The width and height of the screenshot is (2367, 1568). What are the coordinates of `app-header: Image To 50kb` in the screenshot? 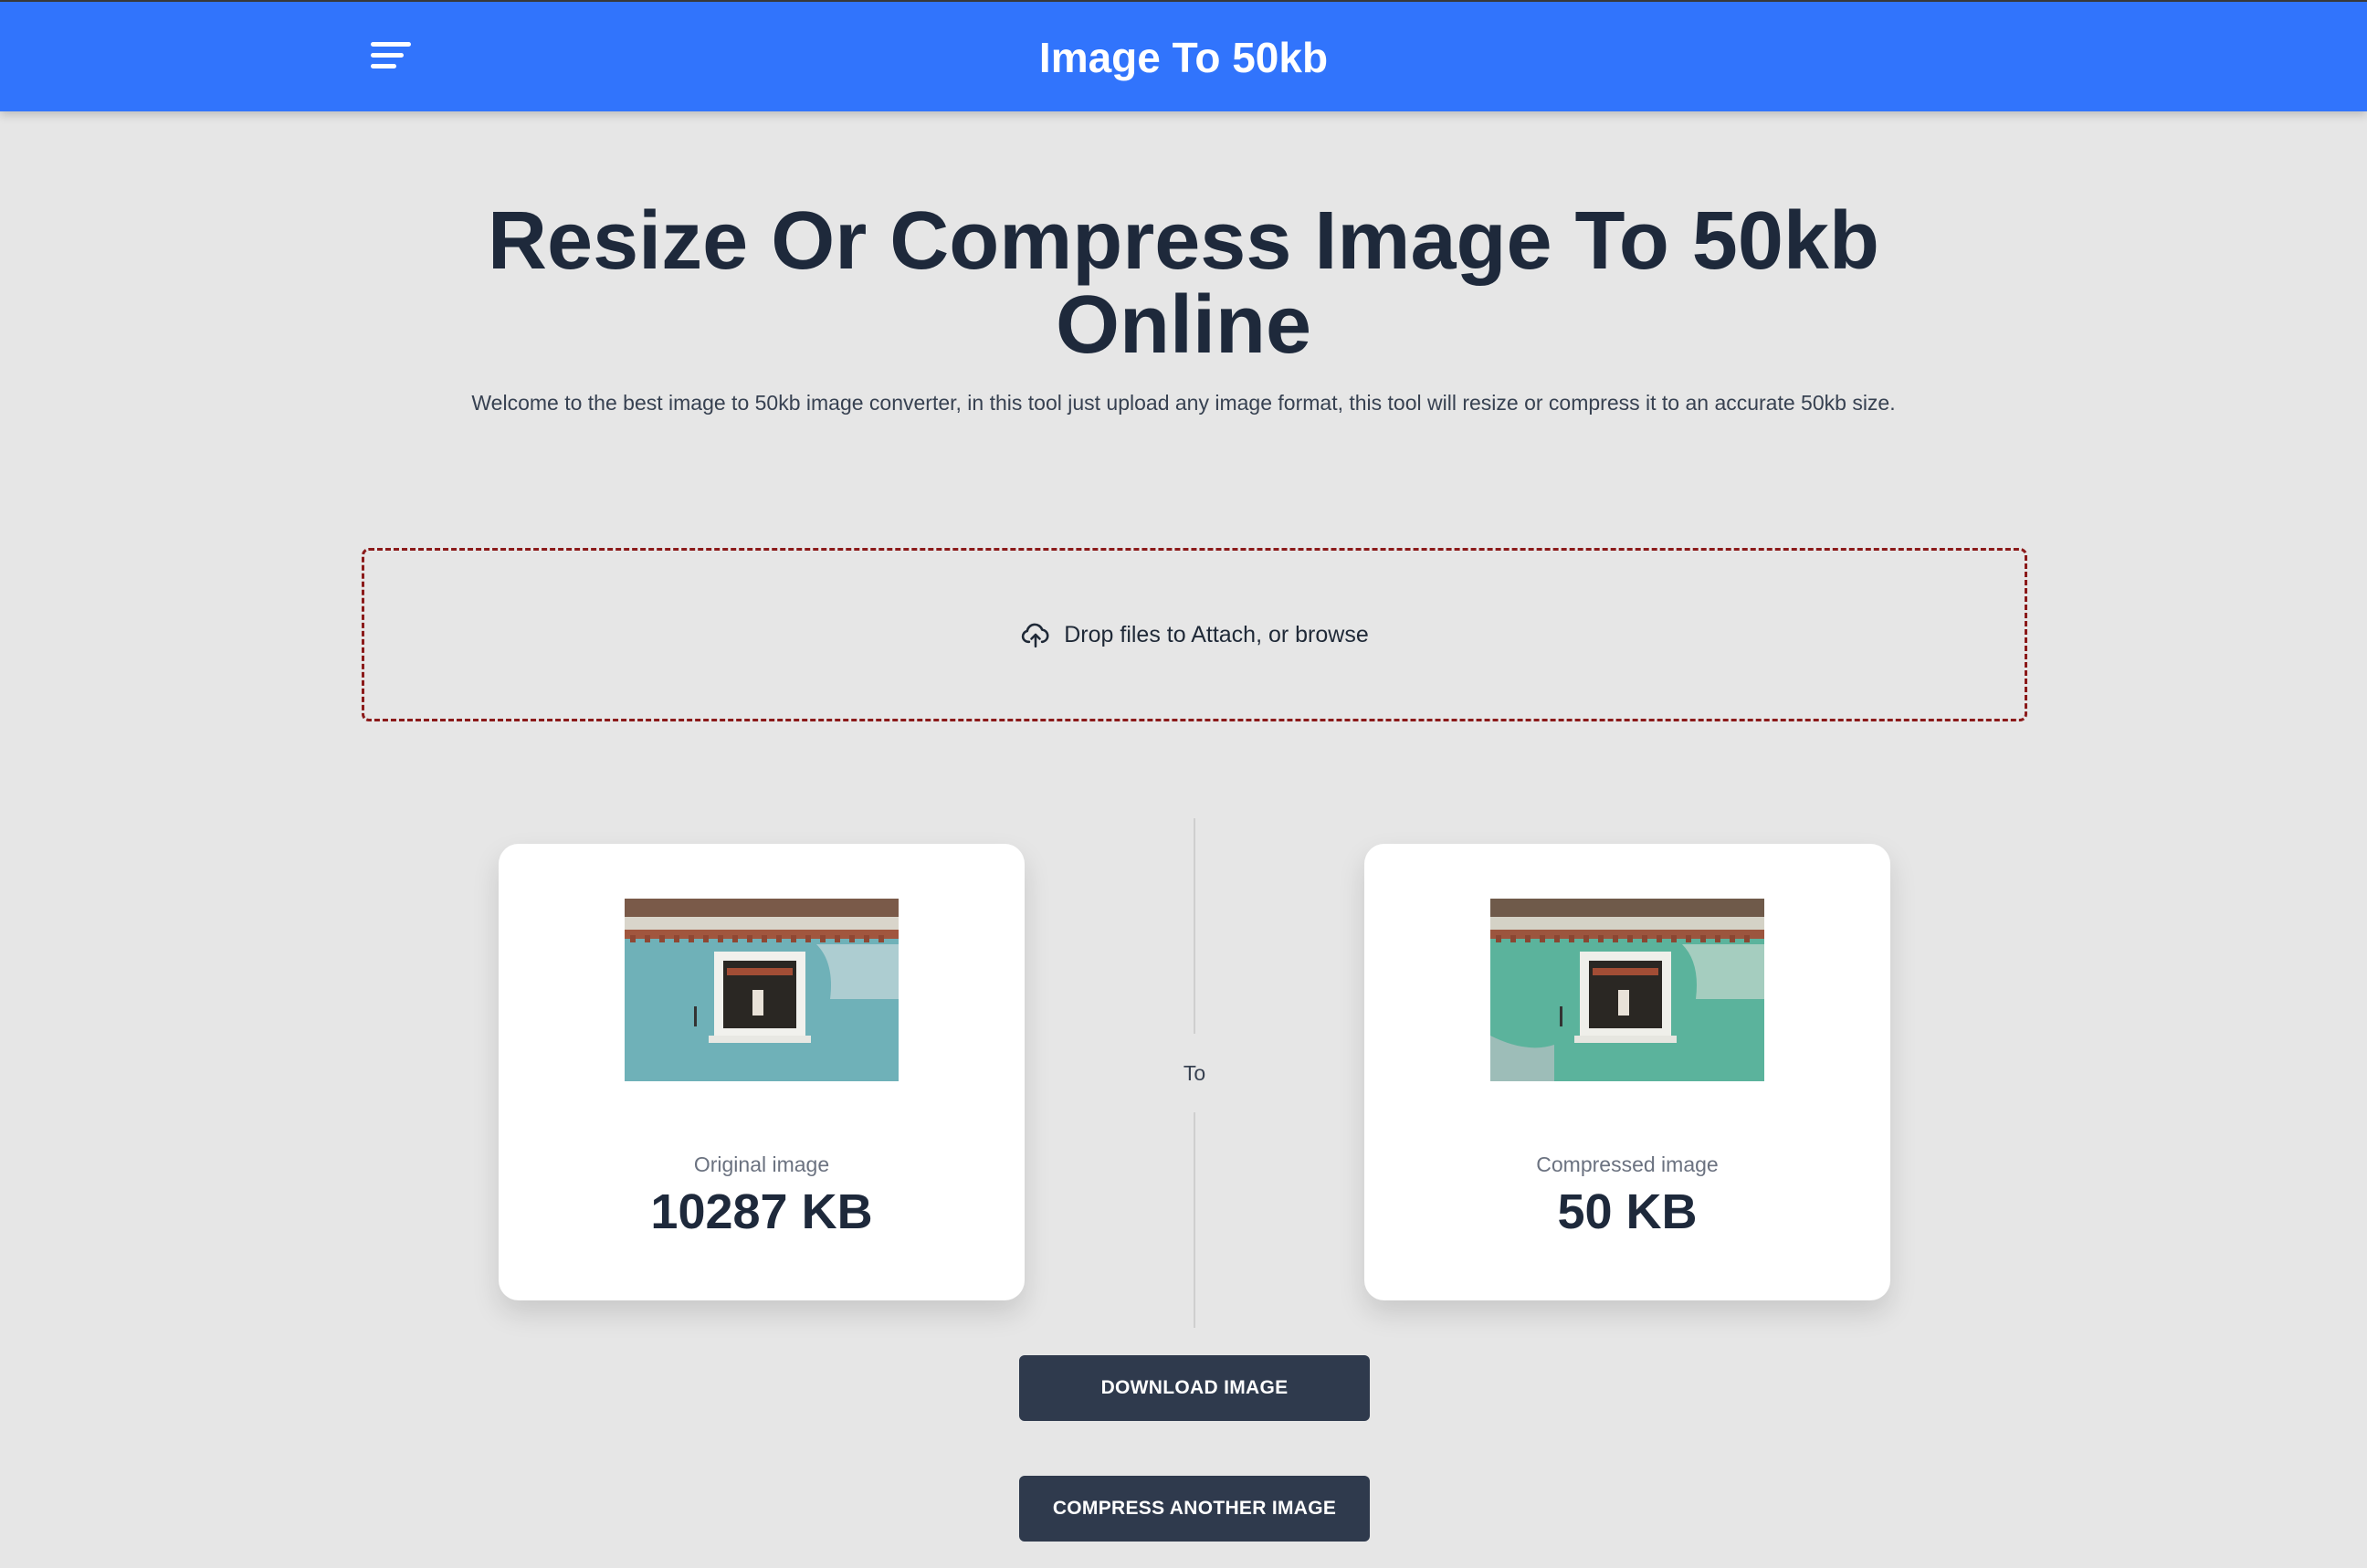 It's located at (1183, 56).